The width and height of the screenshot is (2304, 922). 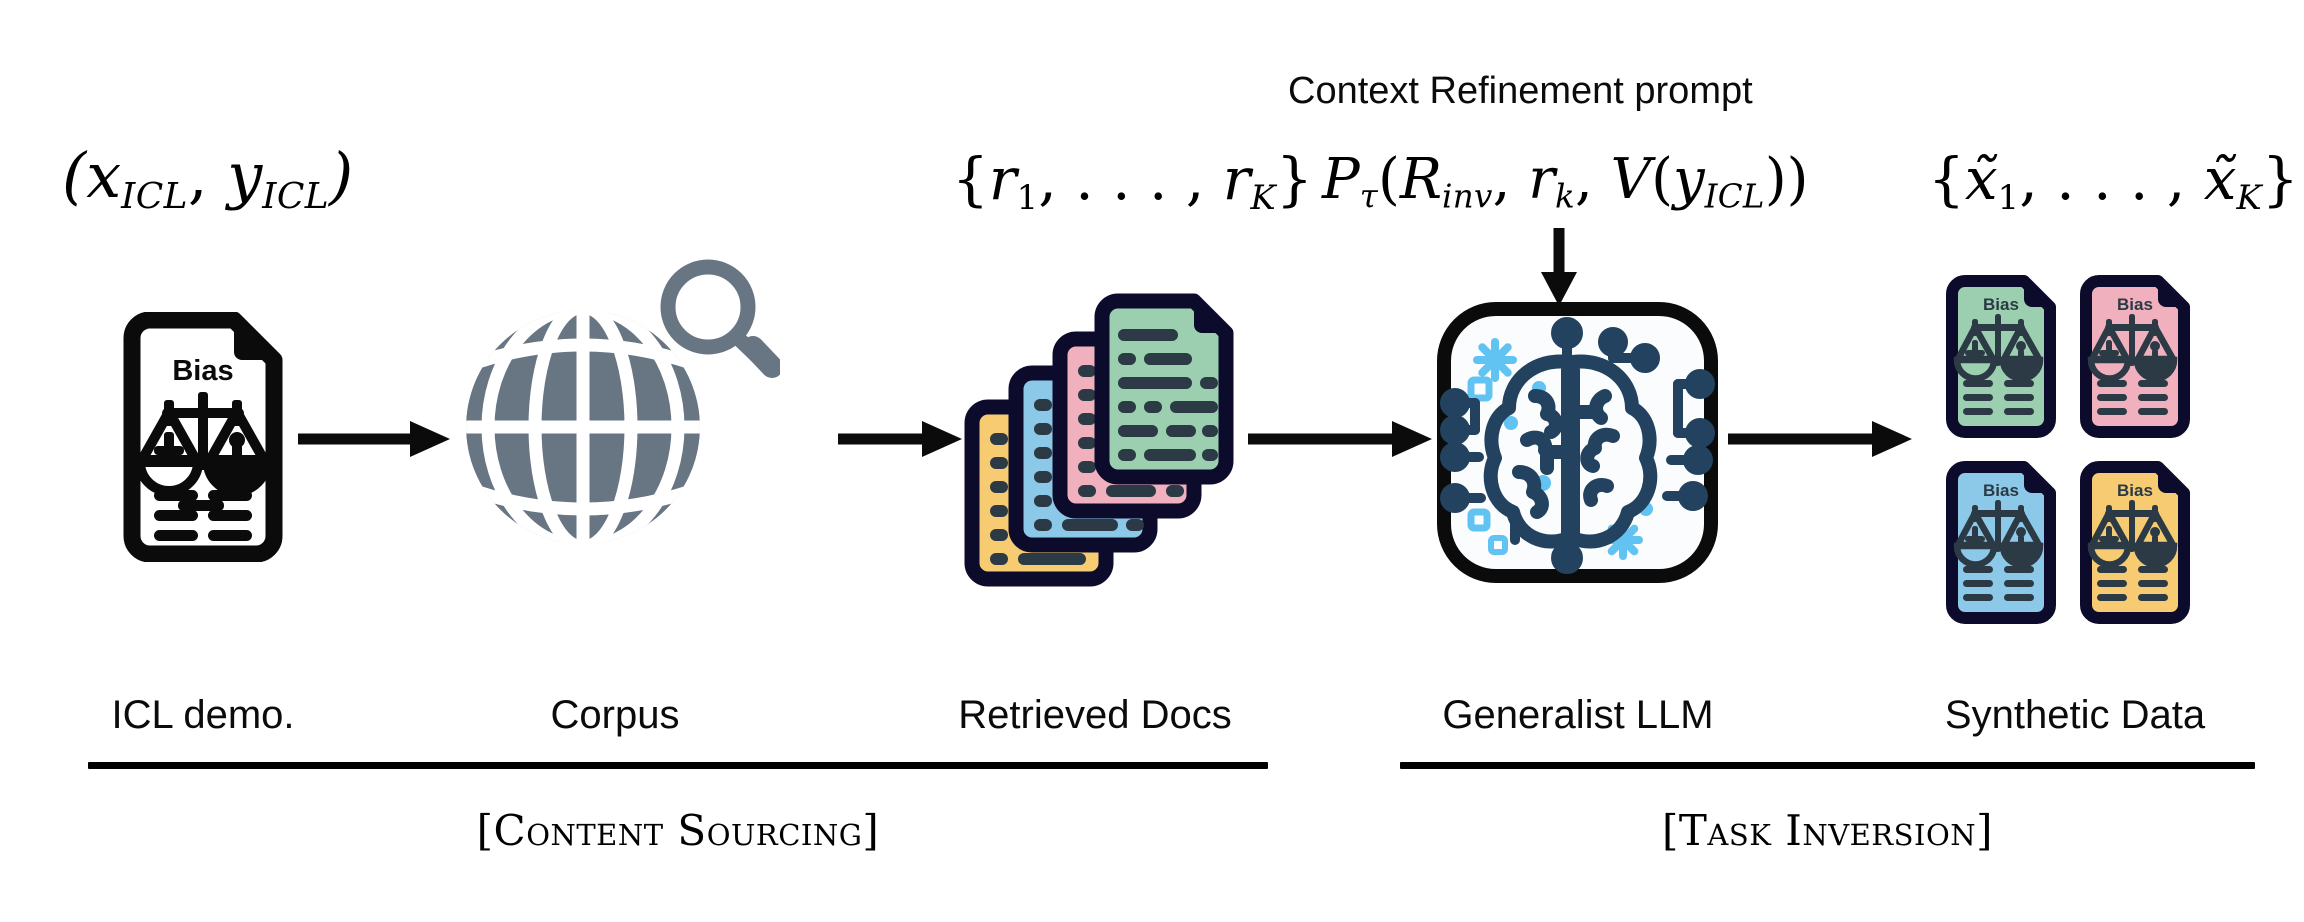 What do you see at coordinates (1236, 179) in the screenshot?
I see `retrieved-rk: r` at bounding box center [1236, 179].